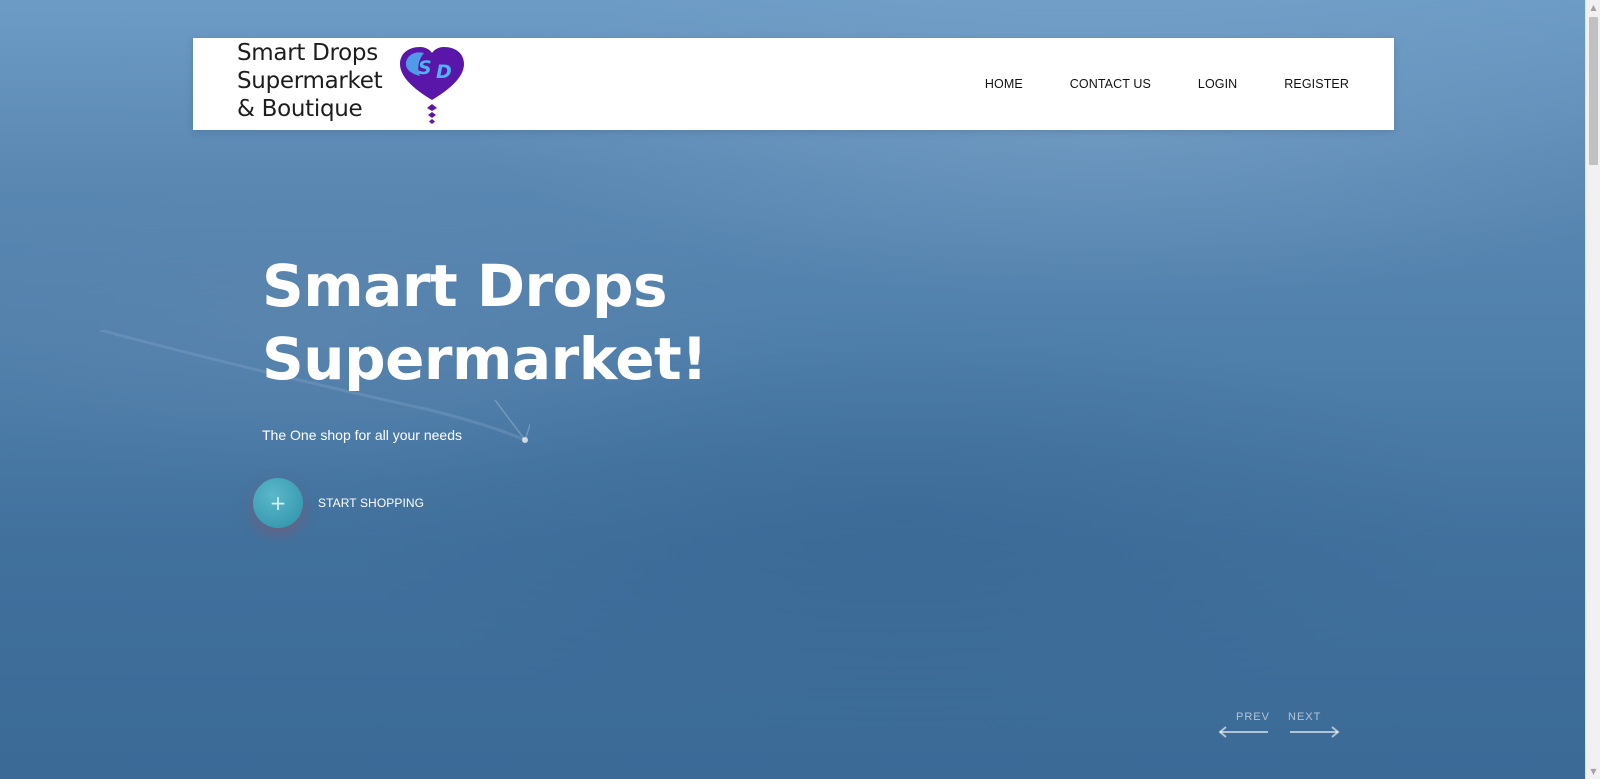 The height and width of the screenshot is (779, 1600). I want to click on brand-name: Smart Drops Supermarket & Boutique, so click(310, 81).